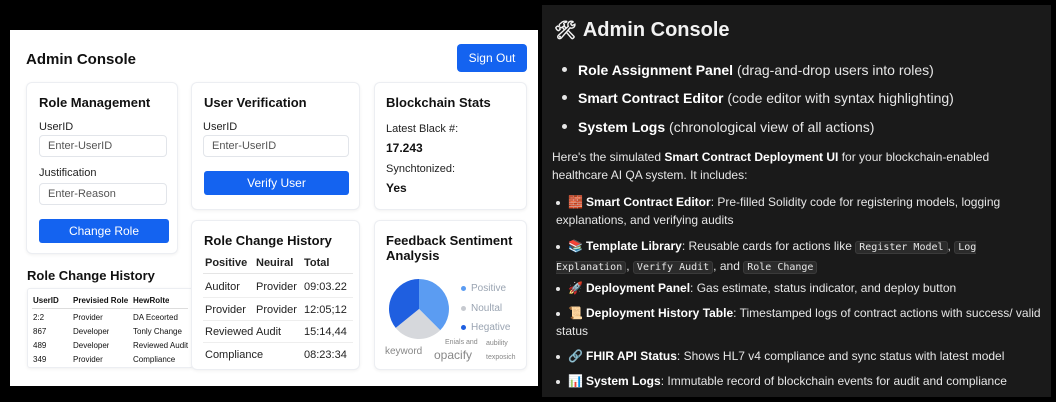  What do you see at coordinates (656, 70) in the screenshot?
I see `feature-bold: Role Assignment Panel` at bounding box center [656, 70].